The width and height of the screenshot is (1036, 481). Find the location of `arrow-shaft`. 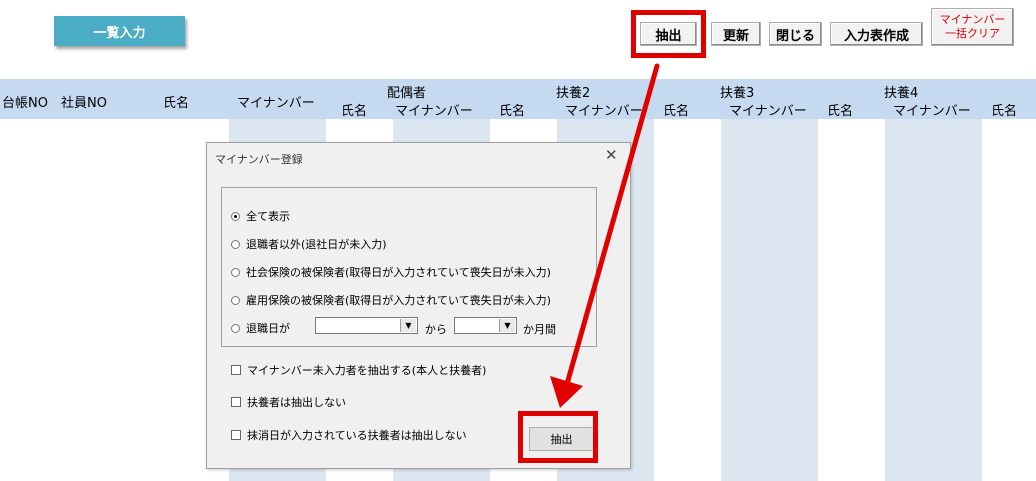

arrow-shaft is located at coordinates (612, 225).